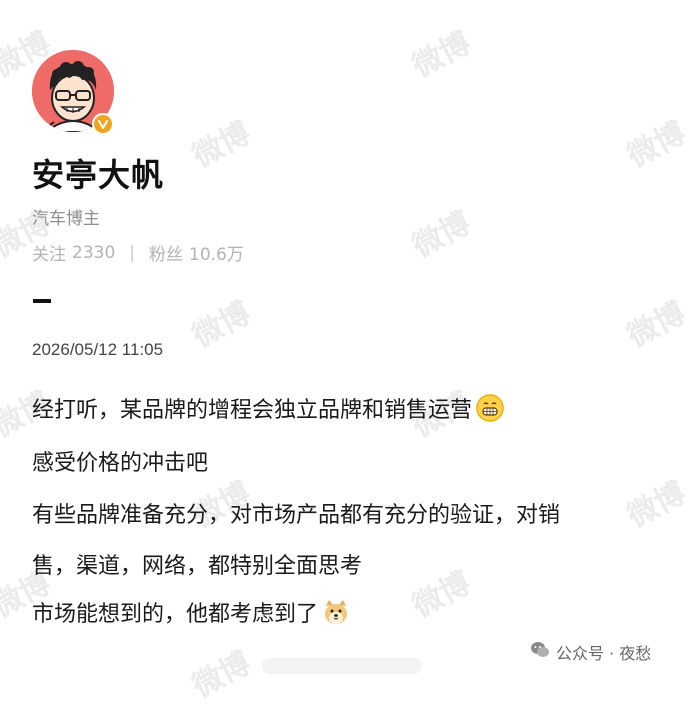 The image size is (690, 706). Describe the element at coordinates (98, 349) in the screenshot. I see `post-timestamp: 2026/05/12 11:05` at that location.